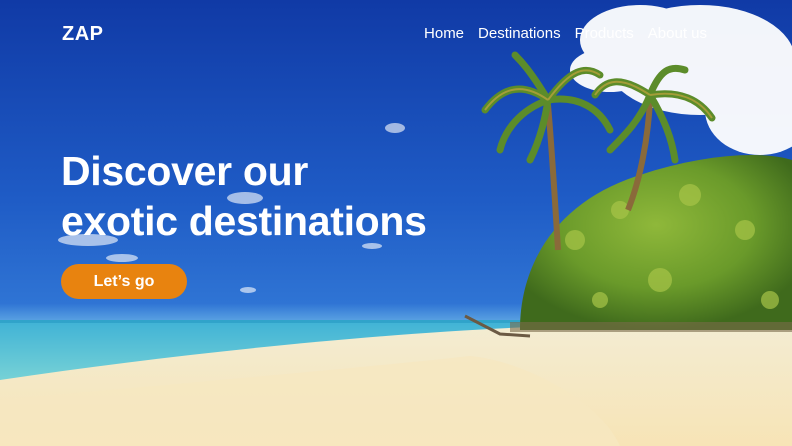 The image size is (792, 446). Describe the element at coordinates (604, 33) in the screenshot. I see `nav-item-products: Products` at that location.